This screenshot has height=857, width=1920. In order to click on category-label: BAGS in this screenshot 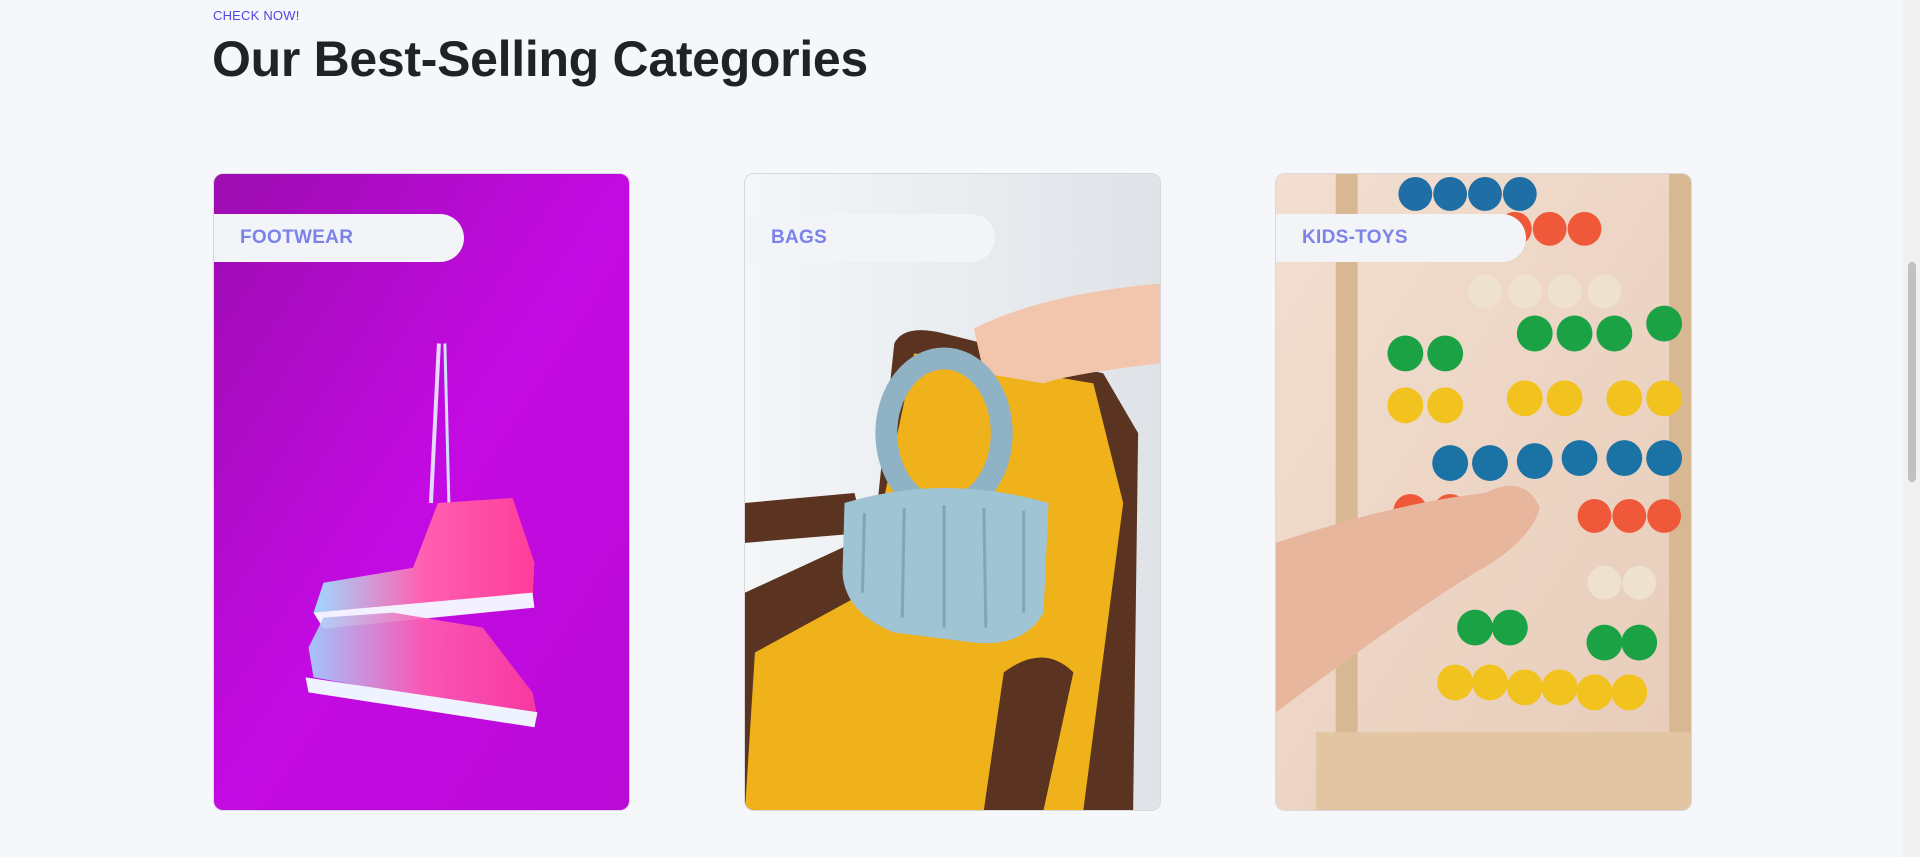, I will do `click(799, 237)`.